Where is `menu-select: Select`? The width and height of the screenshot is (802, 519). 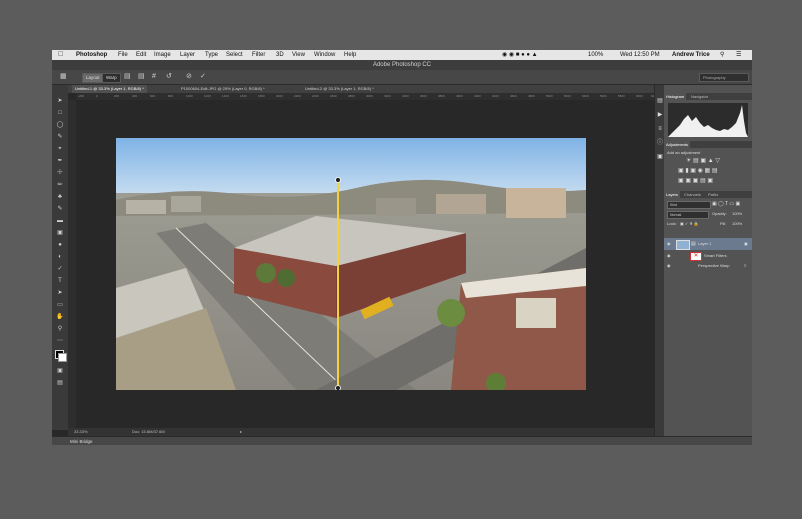
menu-select: Select is located at coordinates (234, 55).